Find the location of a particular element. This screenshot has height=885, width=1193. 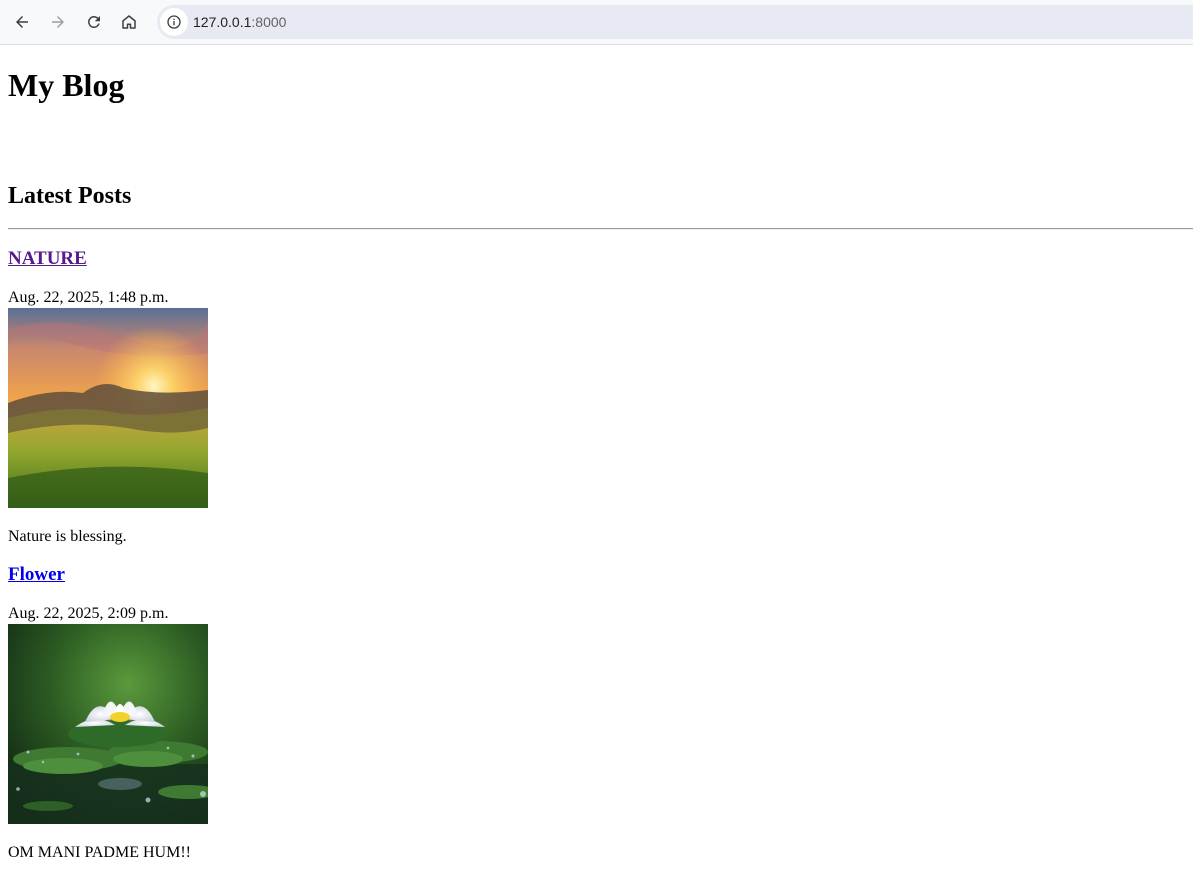

site-info-icon is located at coordinates (174, 22).